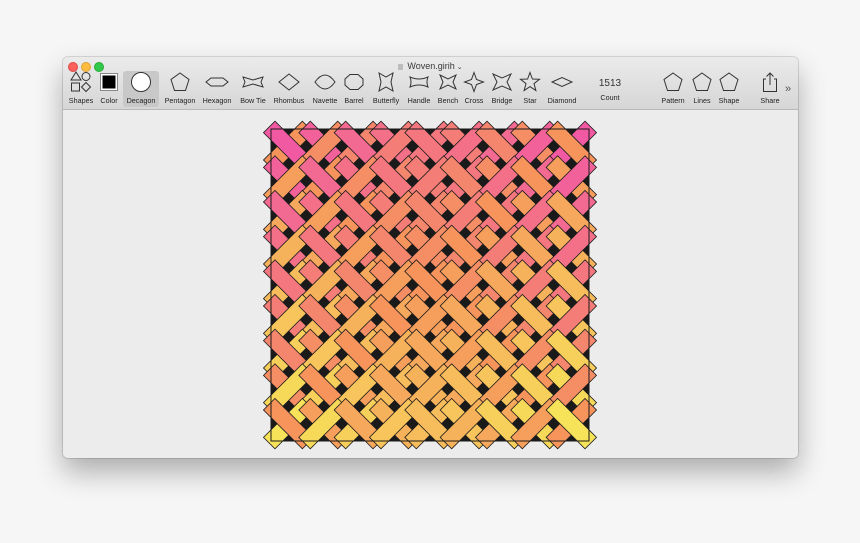 Image resolution: width=860 pixels, height=543 pixels. Describe the element at coordinates (253, 82) in the screenshot. I see `bow-tie-icon` at that location.